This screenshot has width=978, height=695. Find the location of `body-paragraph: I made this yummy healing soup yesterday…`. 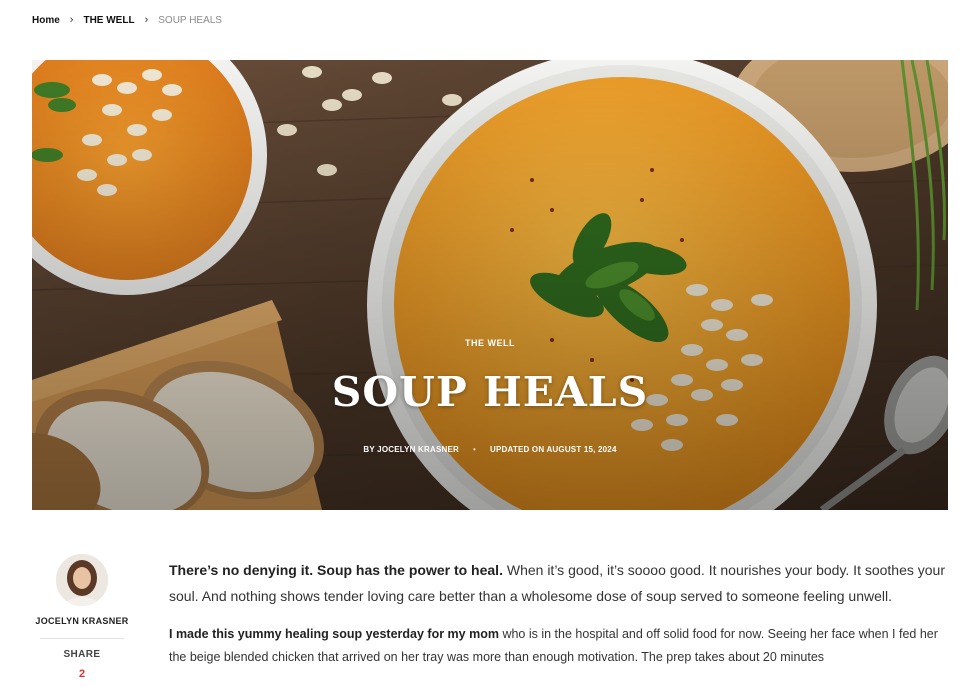

body-paragraph: I made this yummy healing soup yesterday… is located at coordinates (559, 646).